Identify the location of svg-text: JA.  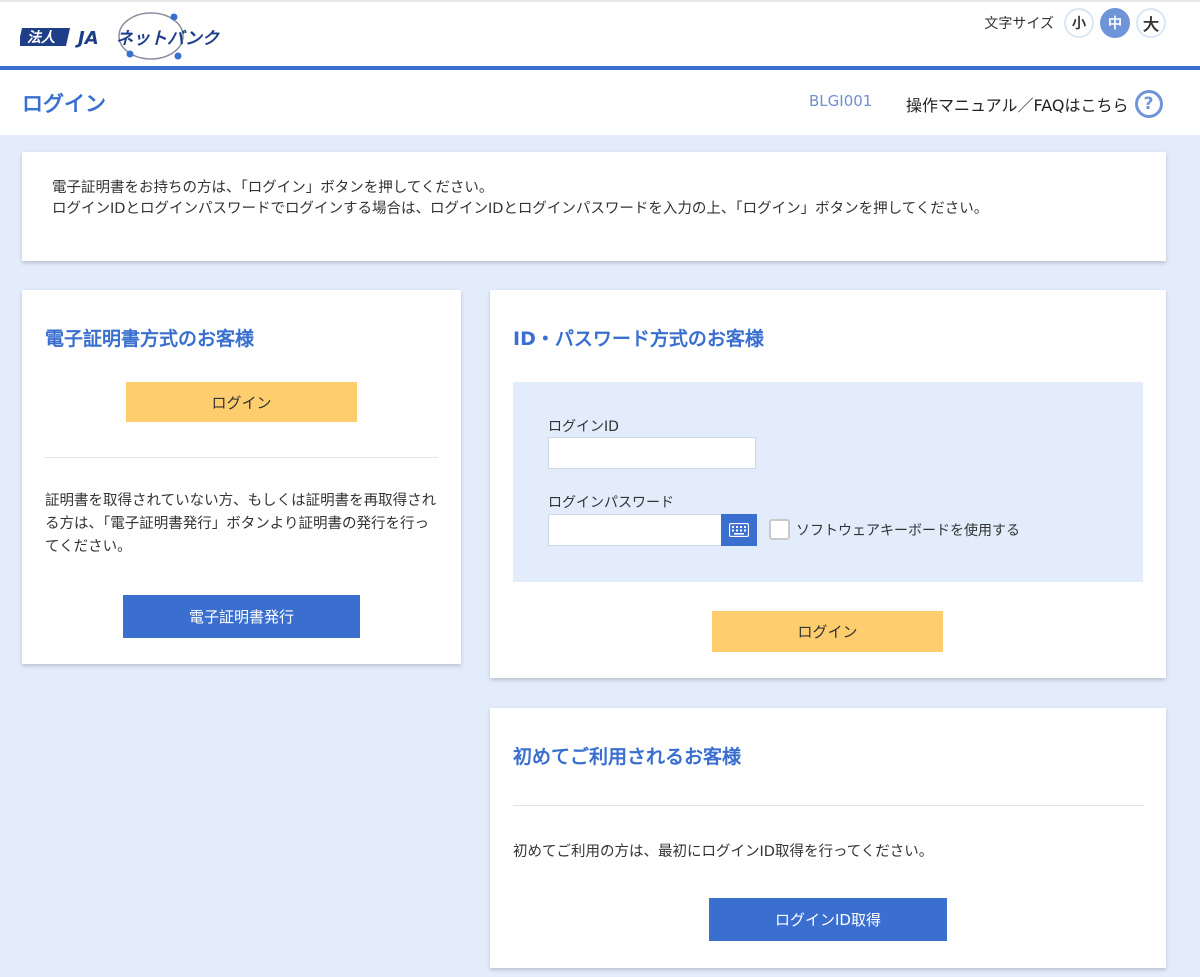
(87, 38).